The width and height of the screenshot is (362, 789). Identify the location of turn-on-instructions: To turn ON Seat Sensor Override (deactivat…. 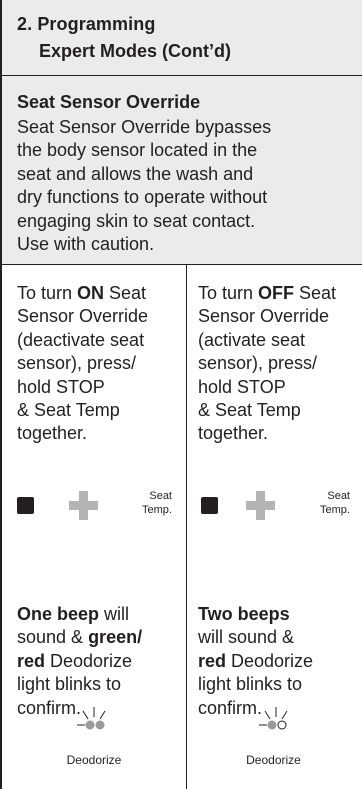
(103, 364).